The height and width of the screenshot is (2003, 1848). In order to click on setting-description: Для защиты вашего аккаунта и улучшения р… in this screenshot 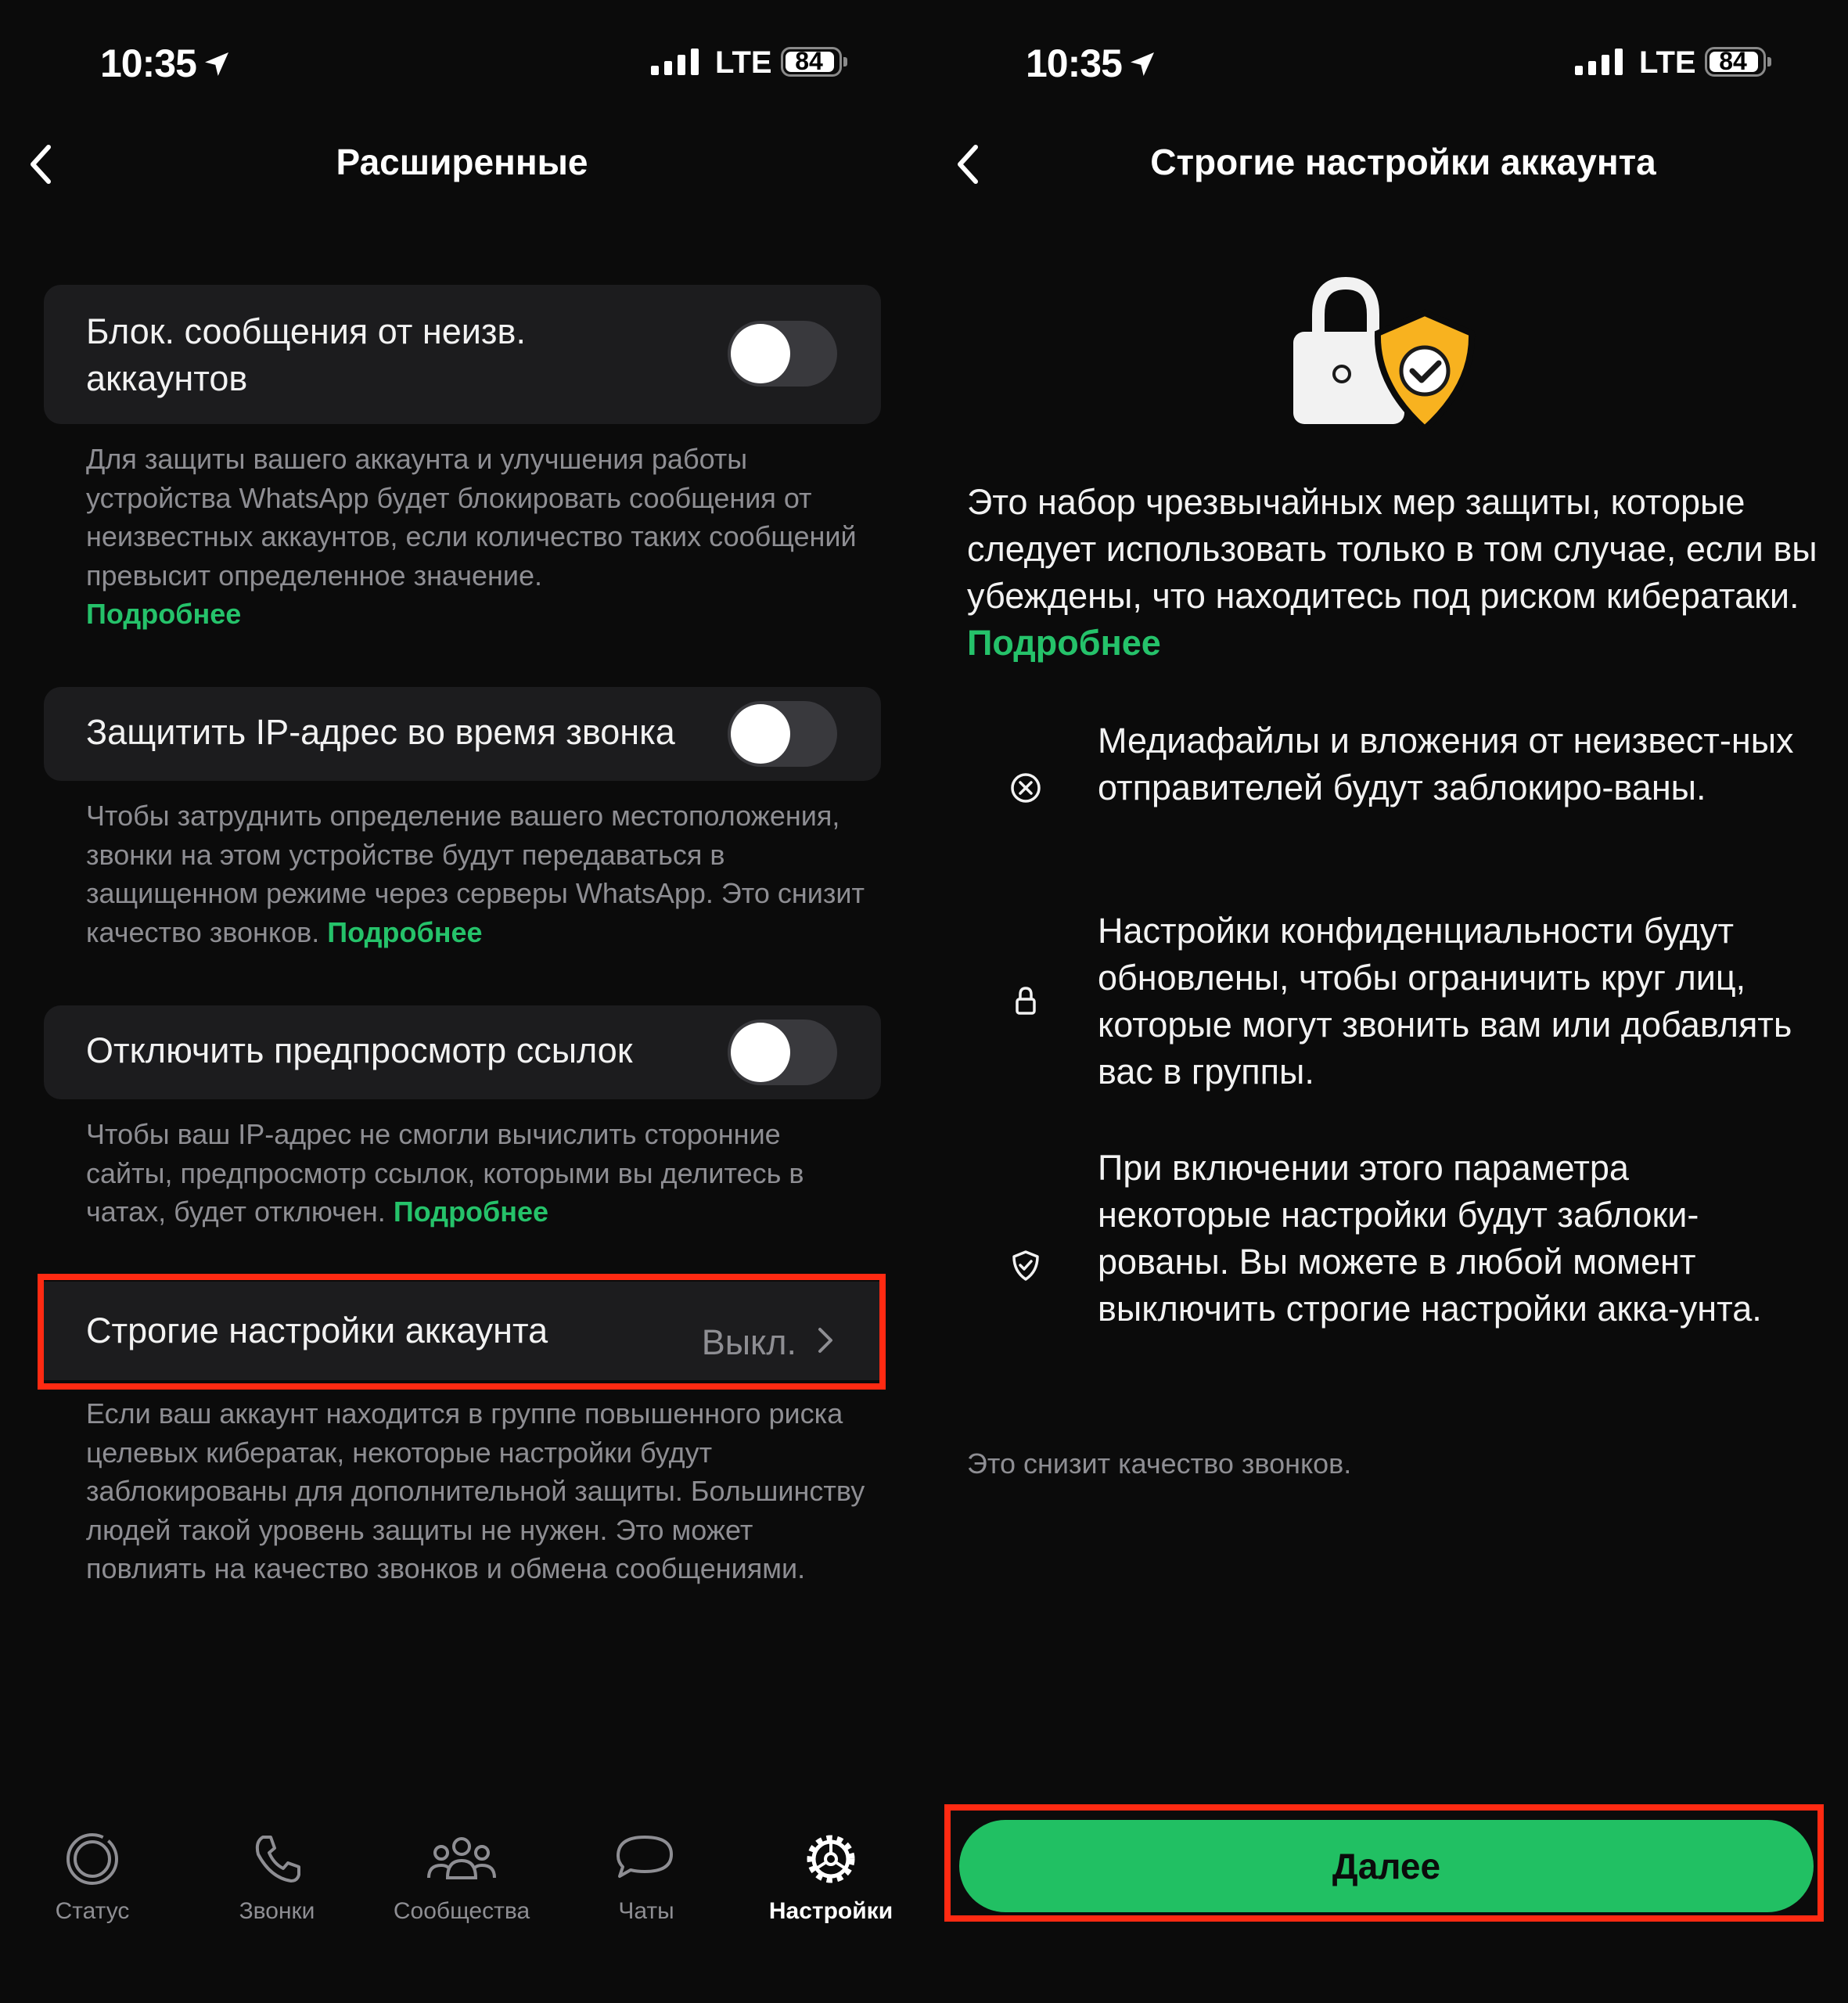, I will do `click(471, 537)`.